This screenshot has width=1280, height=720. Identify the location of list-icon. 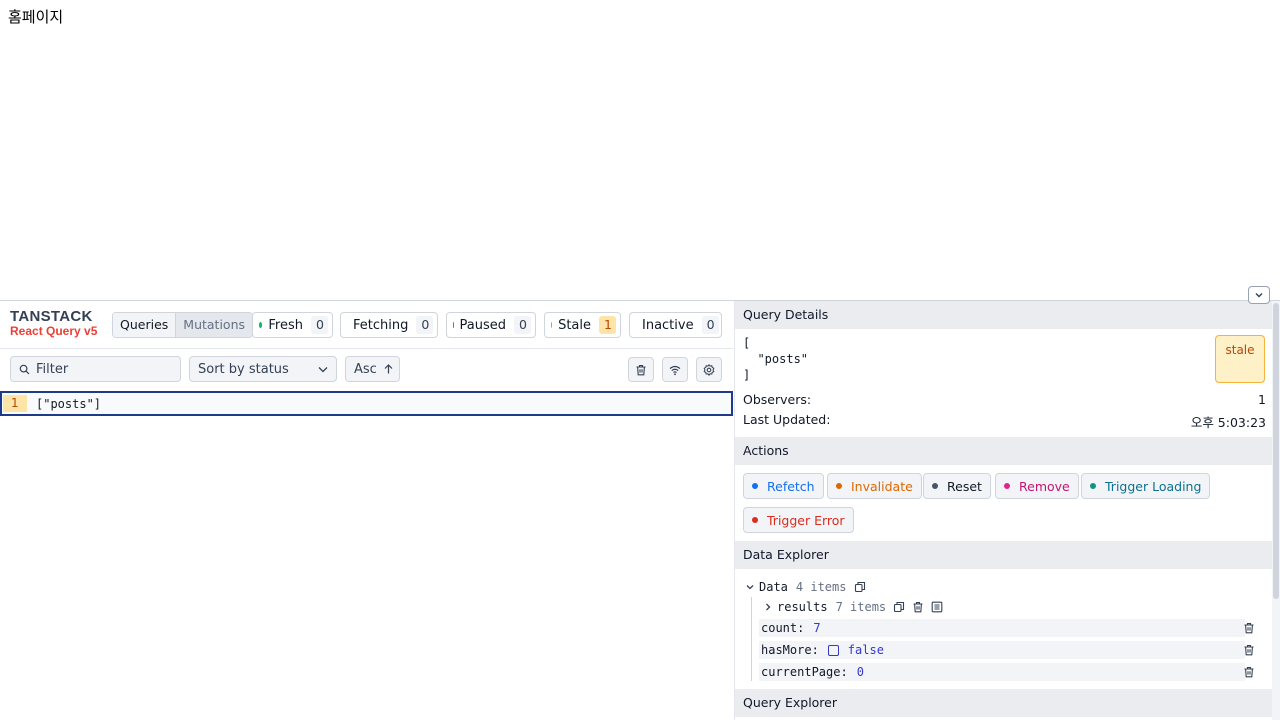
(937, 607).